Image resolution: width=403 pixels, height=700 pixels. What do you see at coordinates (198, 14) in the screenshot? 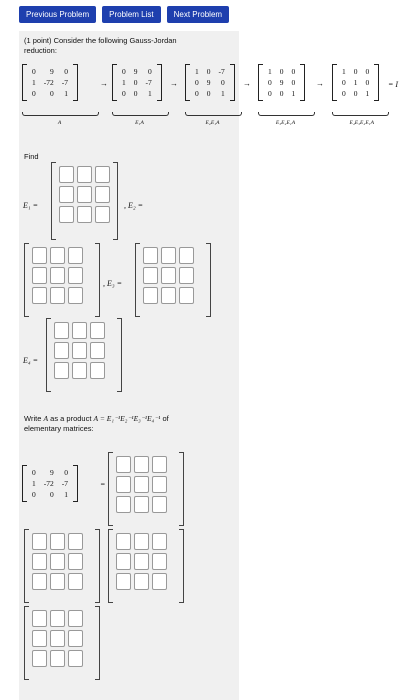
I see `next-problem-button: Next Problem` at bounding box center [198, 14].